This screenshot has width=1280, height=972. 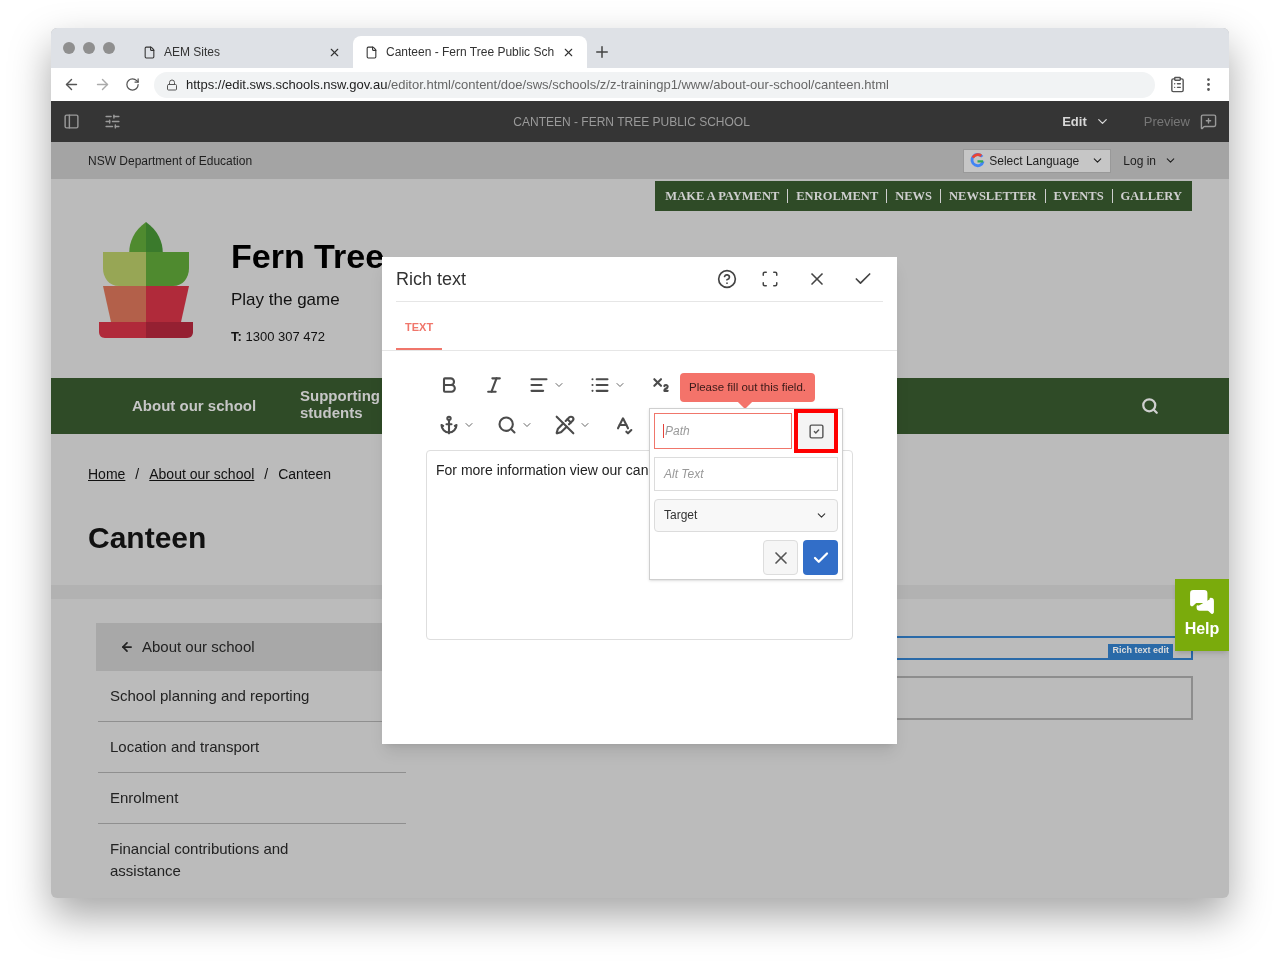 I want to click on sidebar-link: Financial contributions and assistance, so click(x=213, y=860).